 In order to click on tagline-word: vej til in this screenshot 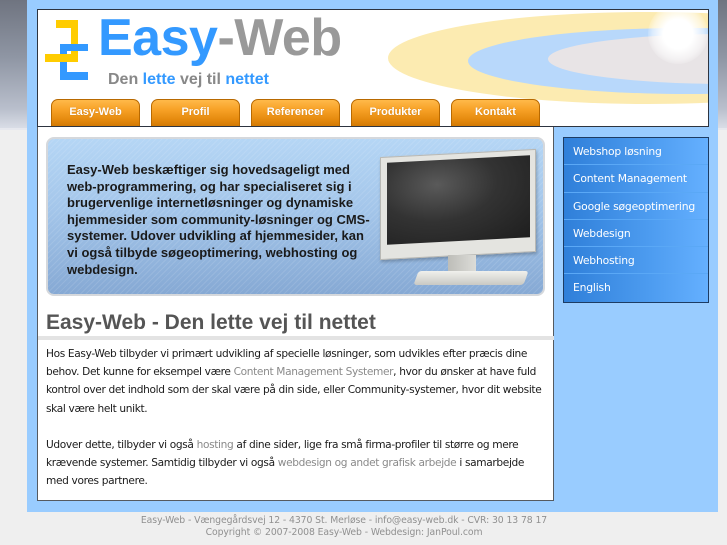, I will do `click(200, 79)`.